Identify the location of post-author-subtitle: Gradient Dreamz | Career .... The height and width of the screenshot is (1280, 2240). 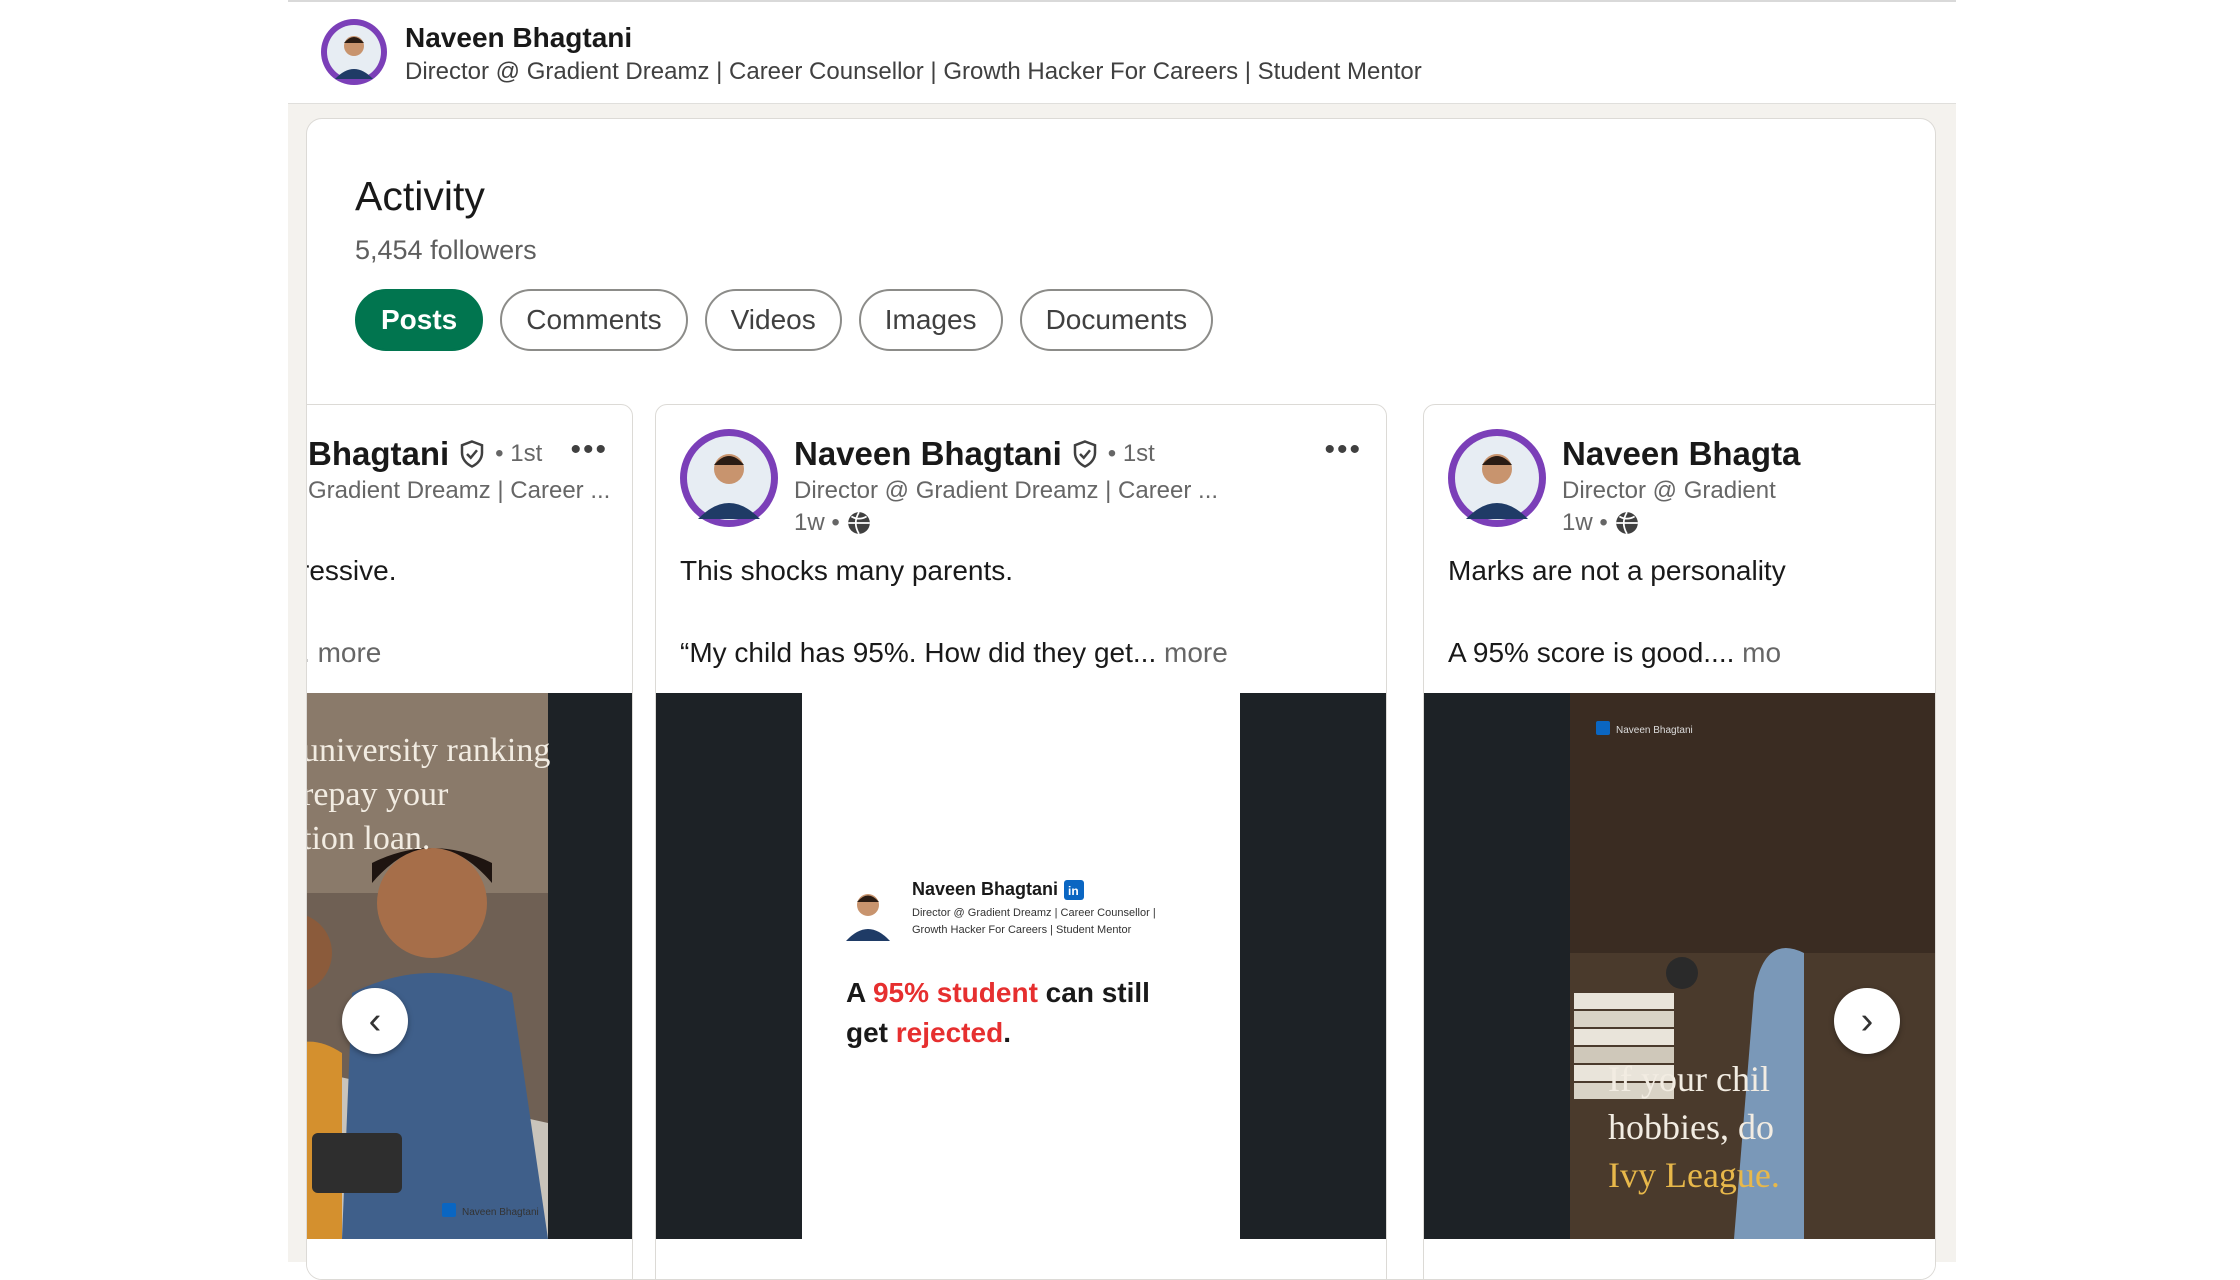
(459, 490).